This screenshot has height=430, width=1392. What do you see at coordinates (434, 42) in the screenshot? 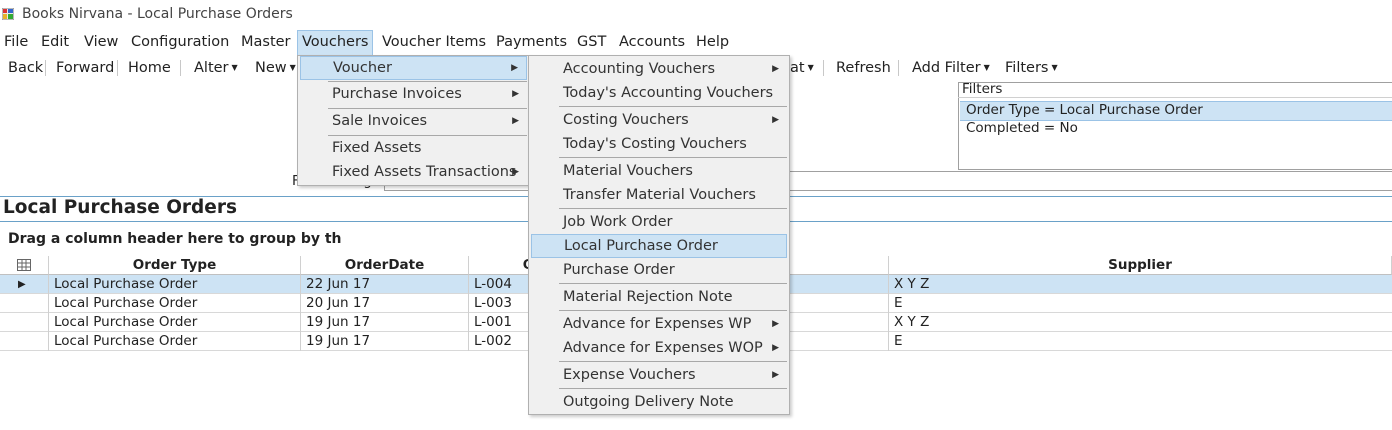
I see `menu-voucher-items: Voucher Items` at bounding box center [434, 42].